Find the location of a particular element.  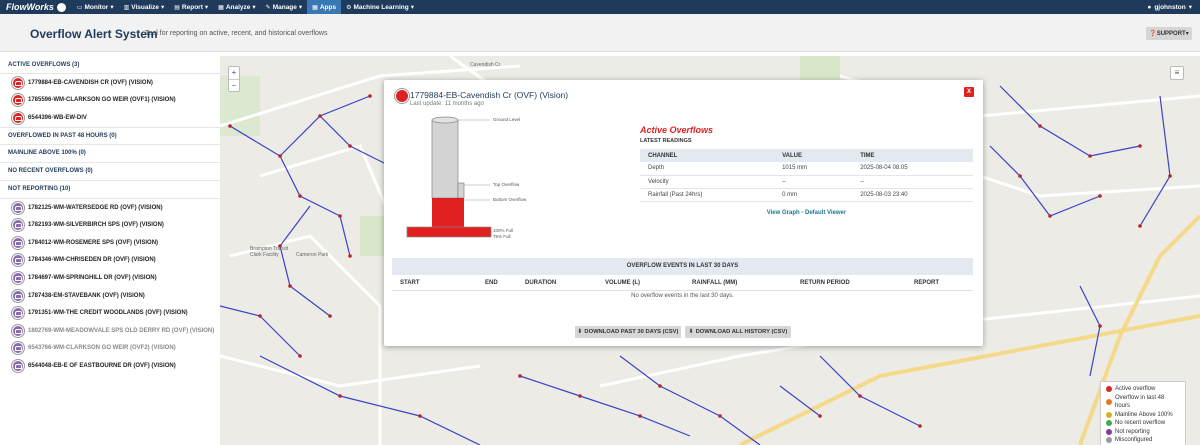

col-rainfall: RAINFALL (MM) is located at coordinates (715, 283).